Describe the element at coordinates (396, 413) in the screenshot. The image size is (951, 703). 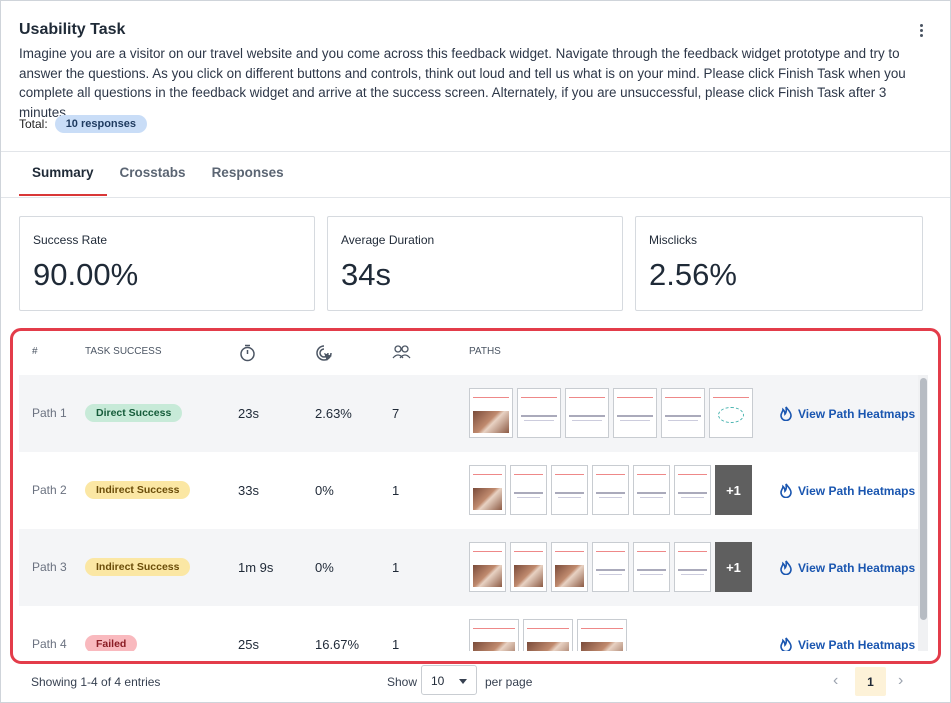
I see `users-cell: 7` at that location.